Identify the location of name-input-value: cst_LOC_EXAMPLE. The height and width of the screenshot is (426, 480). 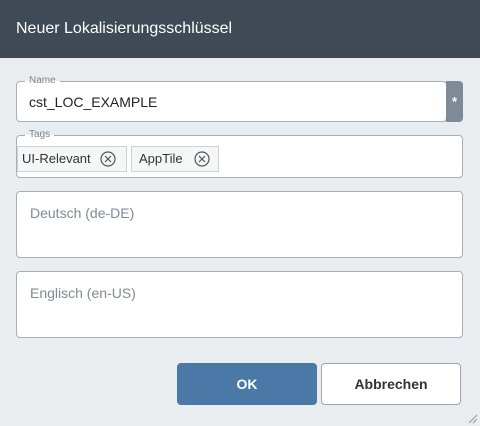
(93, 102).